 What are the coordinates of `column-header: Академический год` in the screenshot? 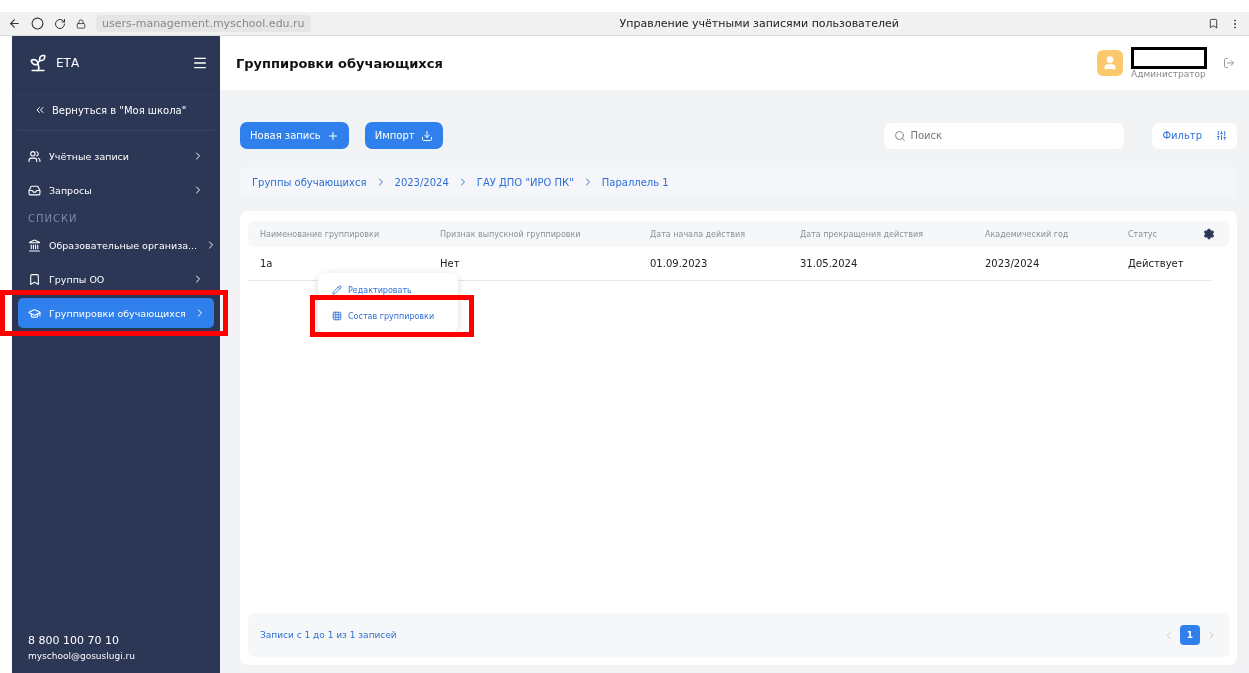 It's located at (1027, 234).